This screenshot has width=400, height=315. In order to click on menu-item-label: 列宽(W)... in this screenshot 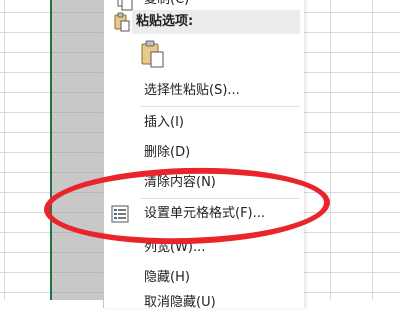, I will do `click(175, 247)`.